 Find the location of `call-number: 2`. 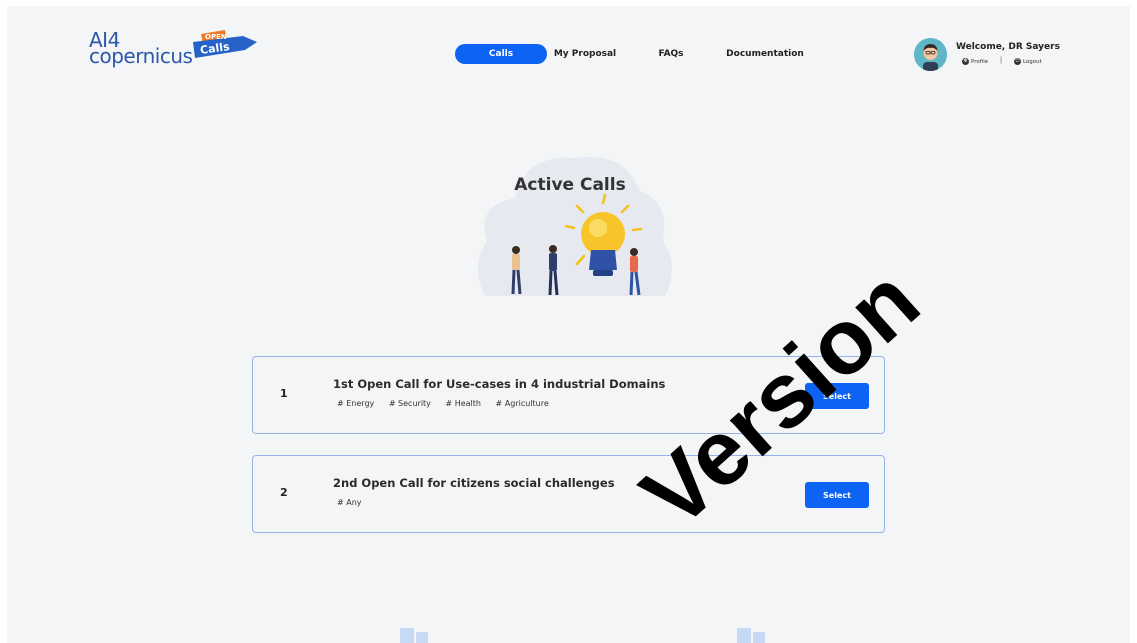

call-number: 2 is located at coordinates (284, 492).